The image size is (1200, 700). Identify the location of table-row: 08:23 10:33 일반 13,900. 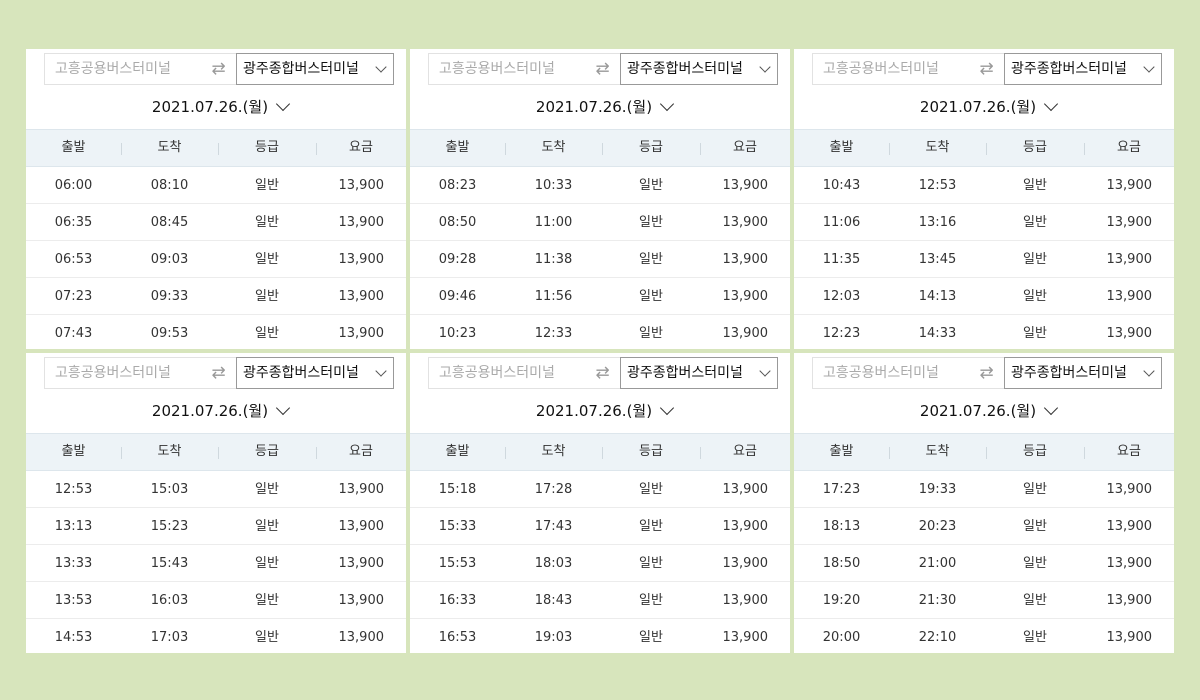
(600, 185).